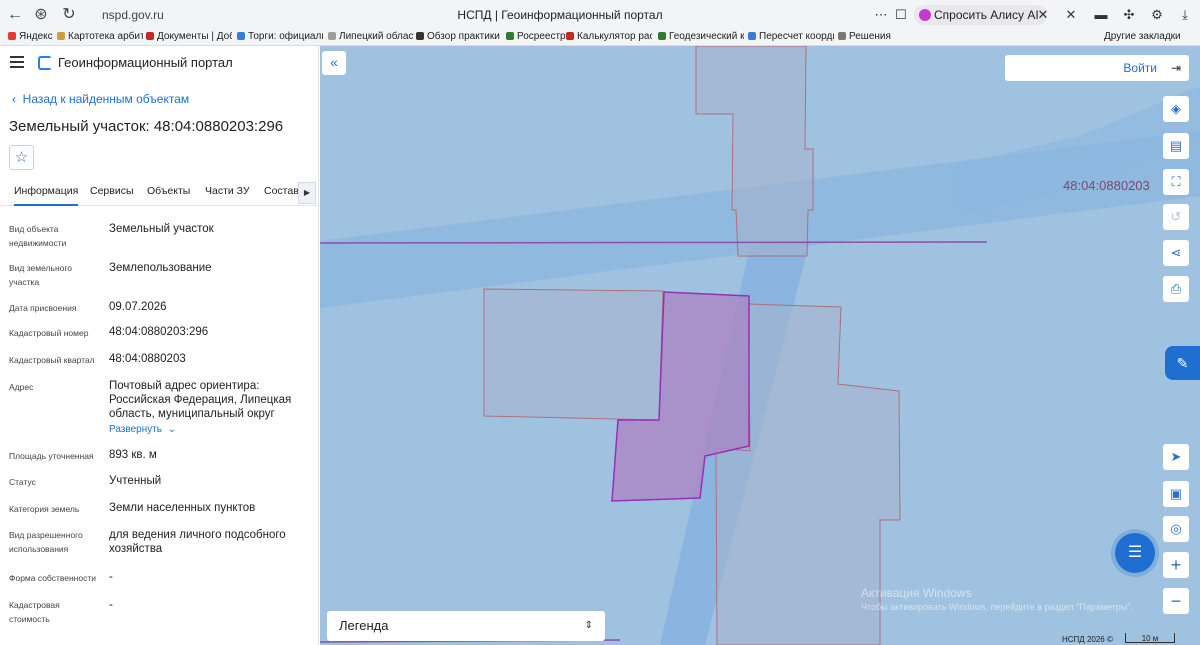 The image size is (1200, 645). I want to click on bookmark-item: Картотека арбитр, so click(100, 37).